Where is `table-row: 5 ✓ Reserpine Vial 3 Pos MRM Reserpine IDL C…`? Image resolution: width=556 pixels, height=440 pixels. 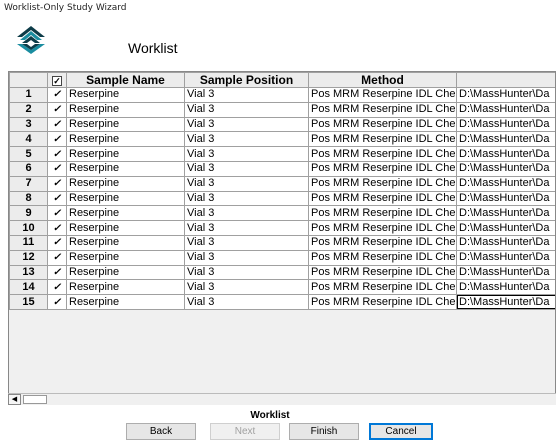 table-row: 5 ✓ Reserpine Vial 3 Pos MRM Reserpine IDL C… is located at coordinates (282, 154).